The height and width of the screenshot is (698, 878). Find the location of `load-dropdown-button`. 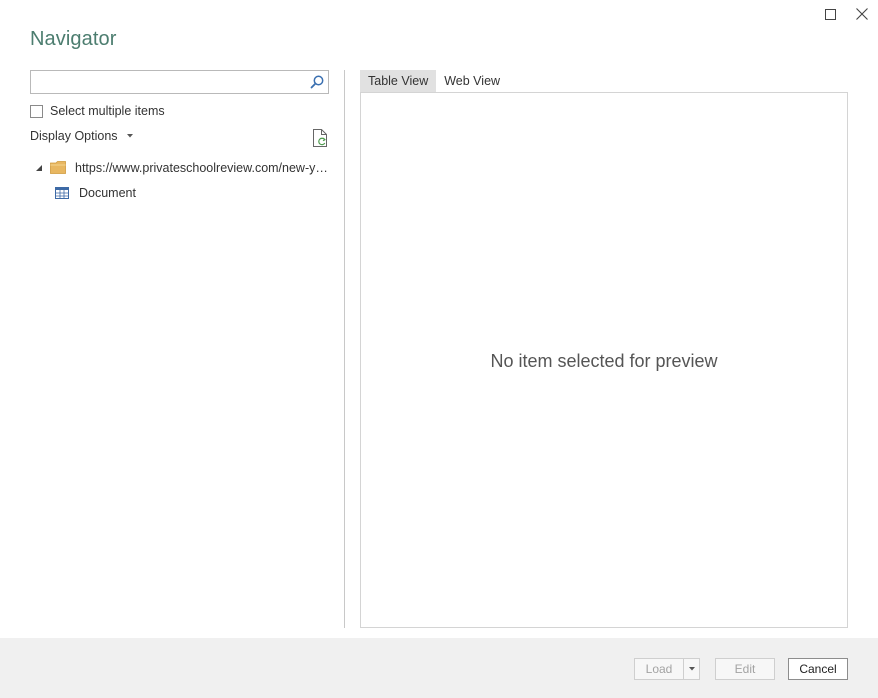

load-dropdown-button is located at coordinates (691, 669).